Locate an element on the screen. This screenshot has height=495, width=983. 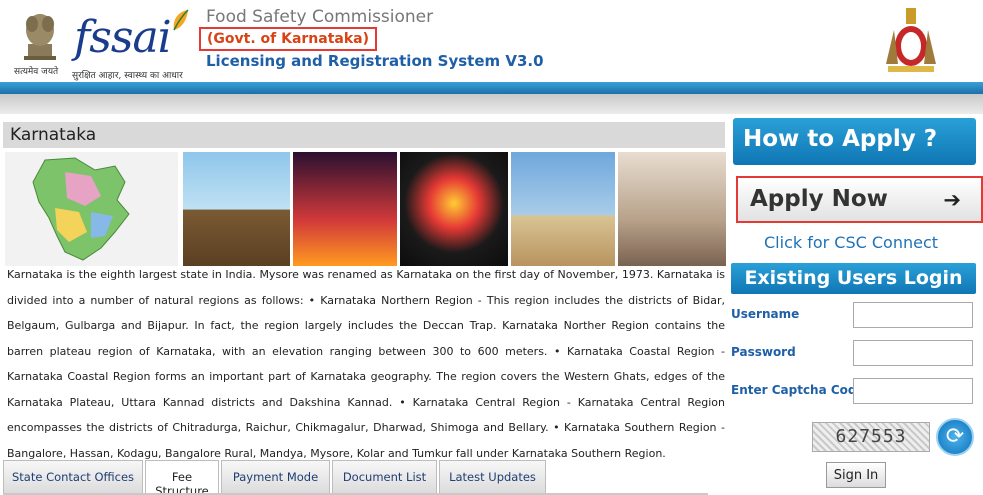
tab-document-list: Document List is located at coordinates (384, 476).